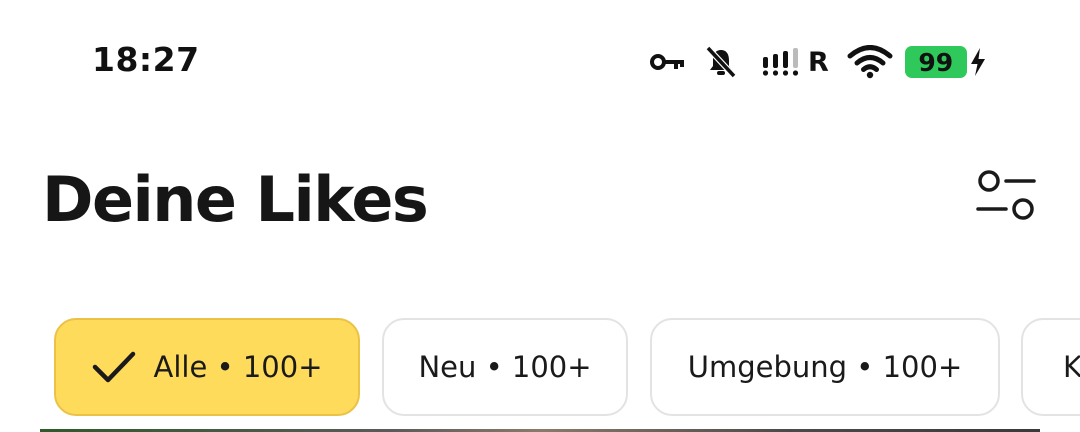 The height and width of the screenshot is (432, 1080). Describe the element at coordinates (235, 199) in the screenshot. I see `page-title: Deine Likes` at that location.